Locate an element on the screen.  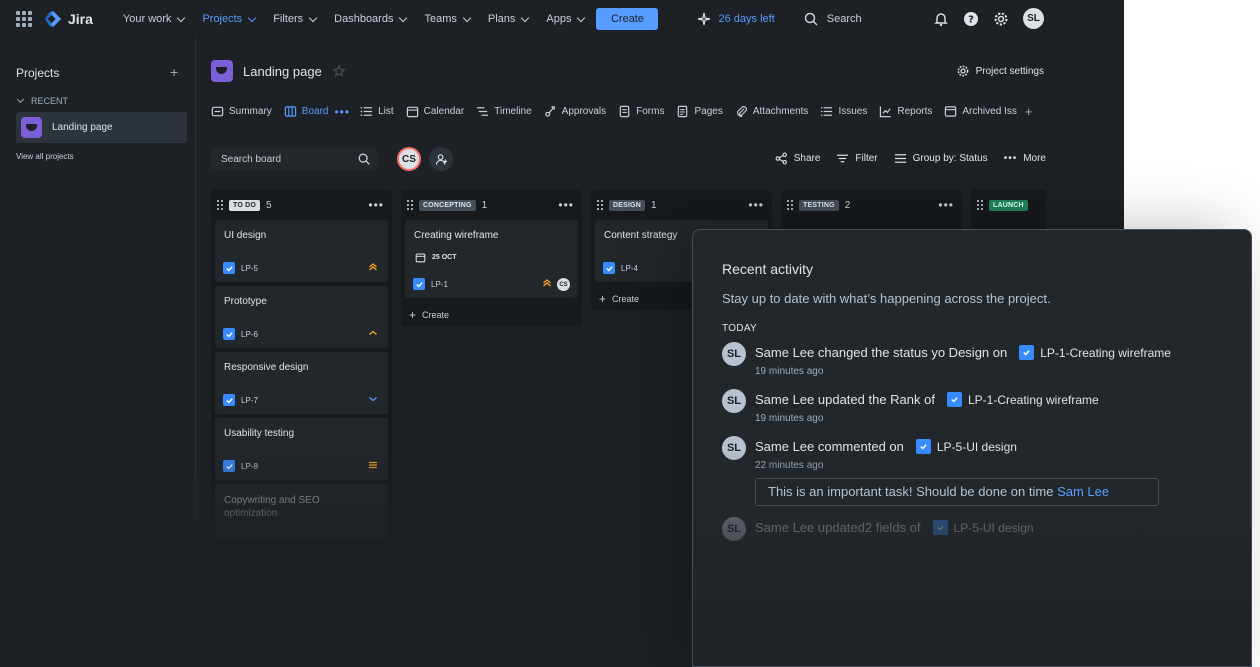
column-count: 1 is located at coordinates (654, 205).